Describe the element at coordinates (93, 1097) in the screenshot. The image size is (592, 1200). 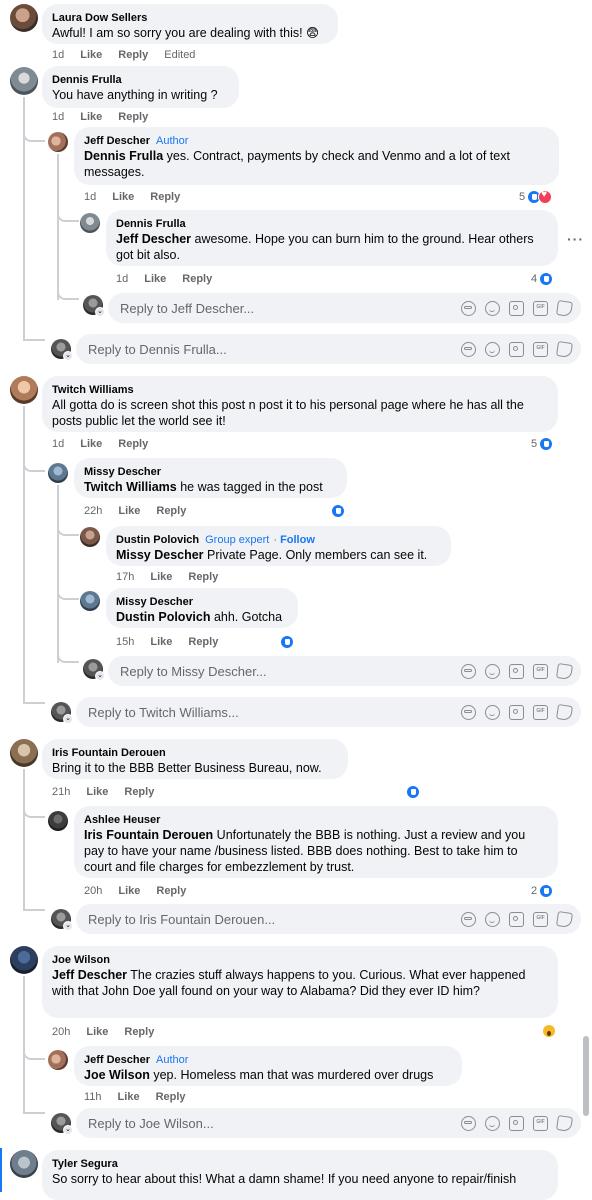
I see `reply-time: 11h` at that location.